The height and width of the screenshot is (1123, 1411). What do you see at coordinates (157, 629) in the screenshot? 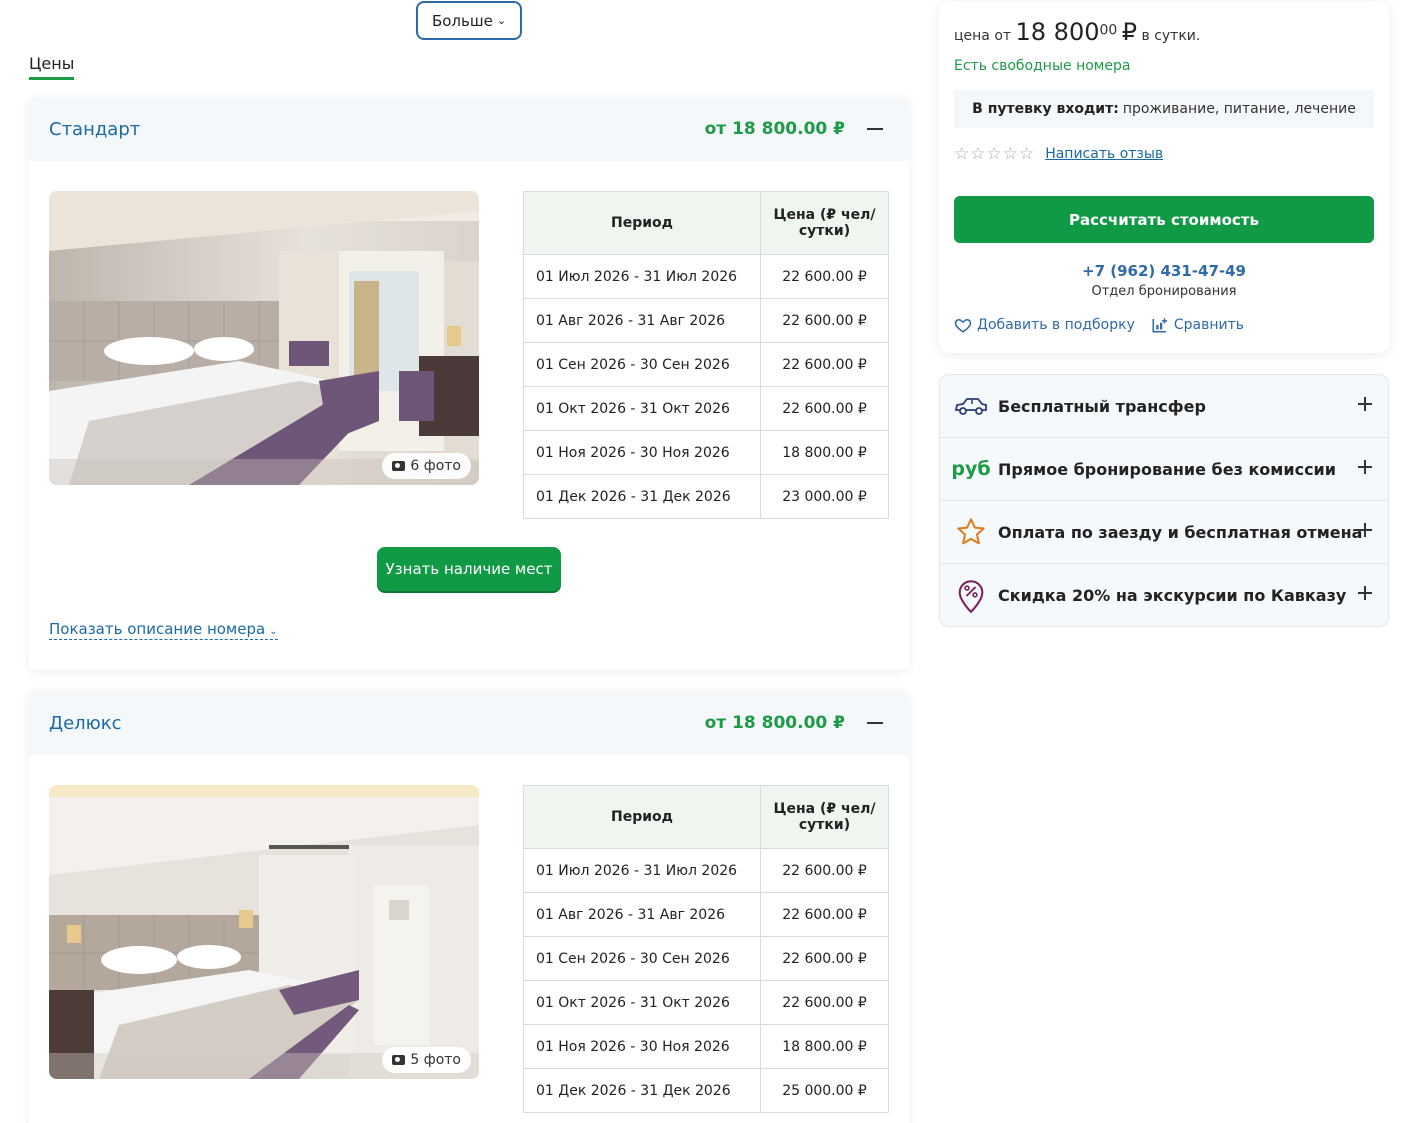
I see `show-description-label: Показать описание номера` at bounding box center [157, 629].